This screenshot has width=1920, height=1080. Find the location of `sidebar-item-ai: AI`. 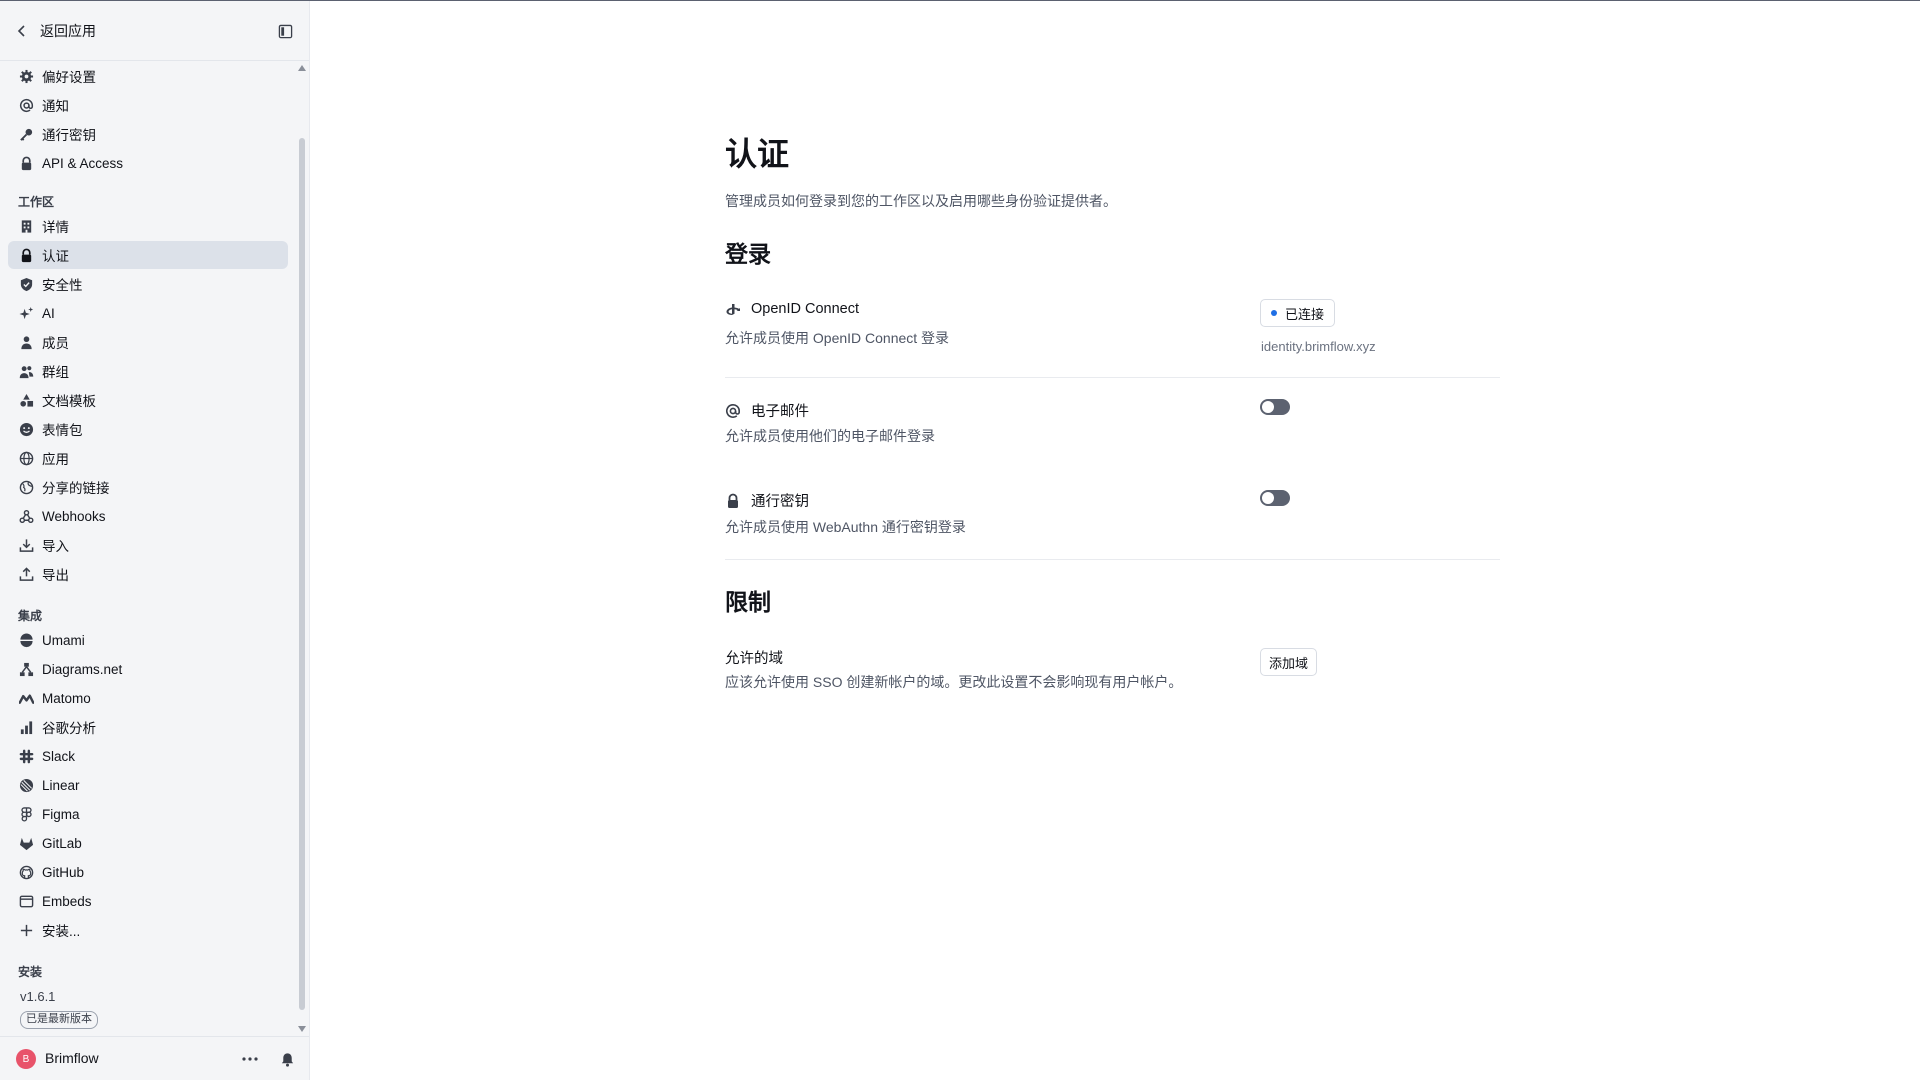

sidebar-item-ai: AI is located at coordinates (148, 313).